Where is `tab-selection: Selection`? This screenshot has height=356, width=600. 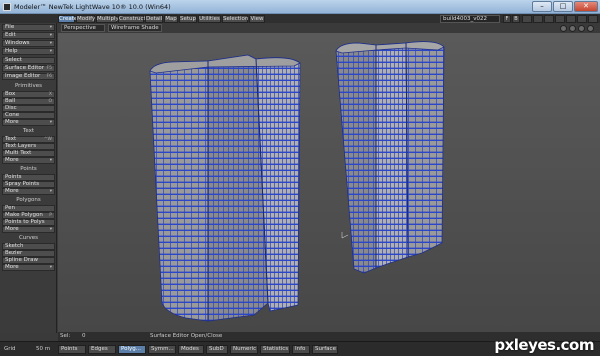 tab-selection: Selection is located at coordinates (235, 19).